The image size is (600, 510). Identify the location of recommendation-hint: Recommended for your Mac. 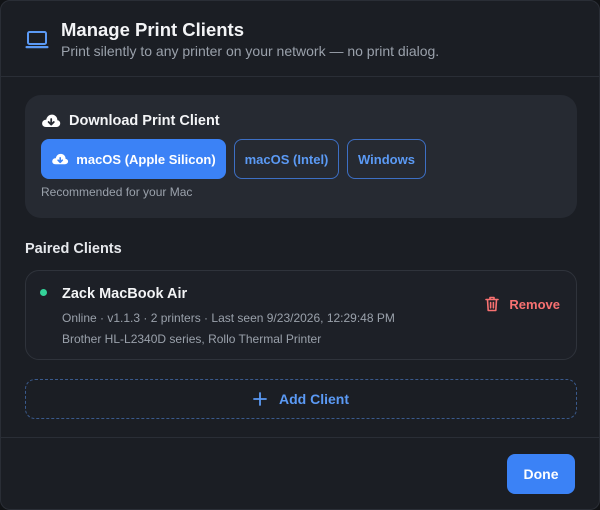
(117, 192).